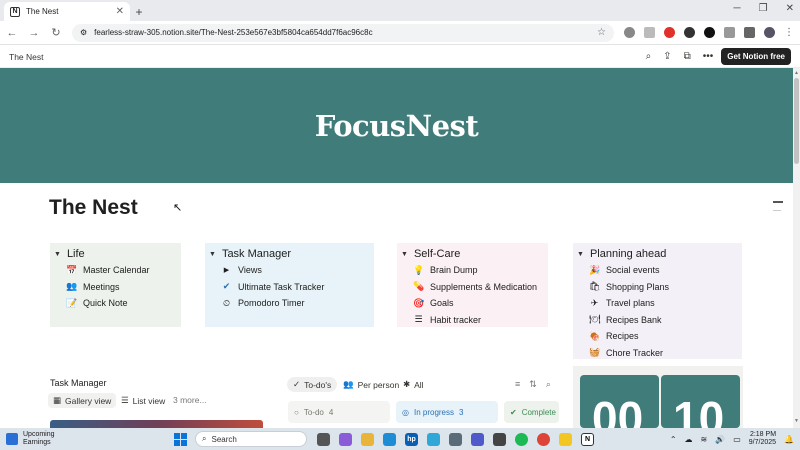 Image resolution: width=800 pixels, height=450 pixels. I want to click on chevron-up-icon: ⌃, so click(673, 439).